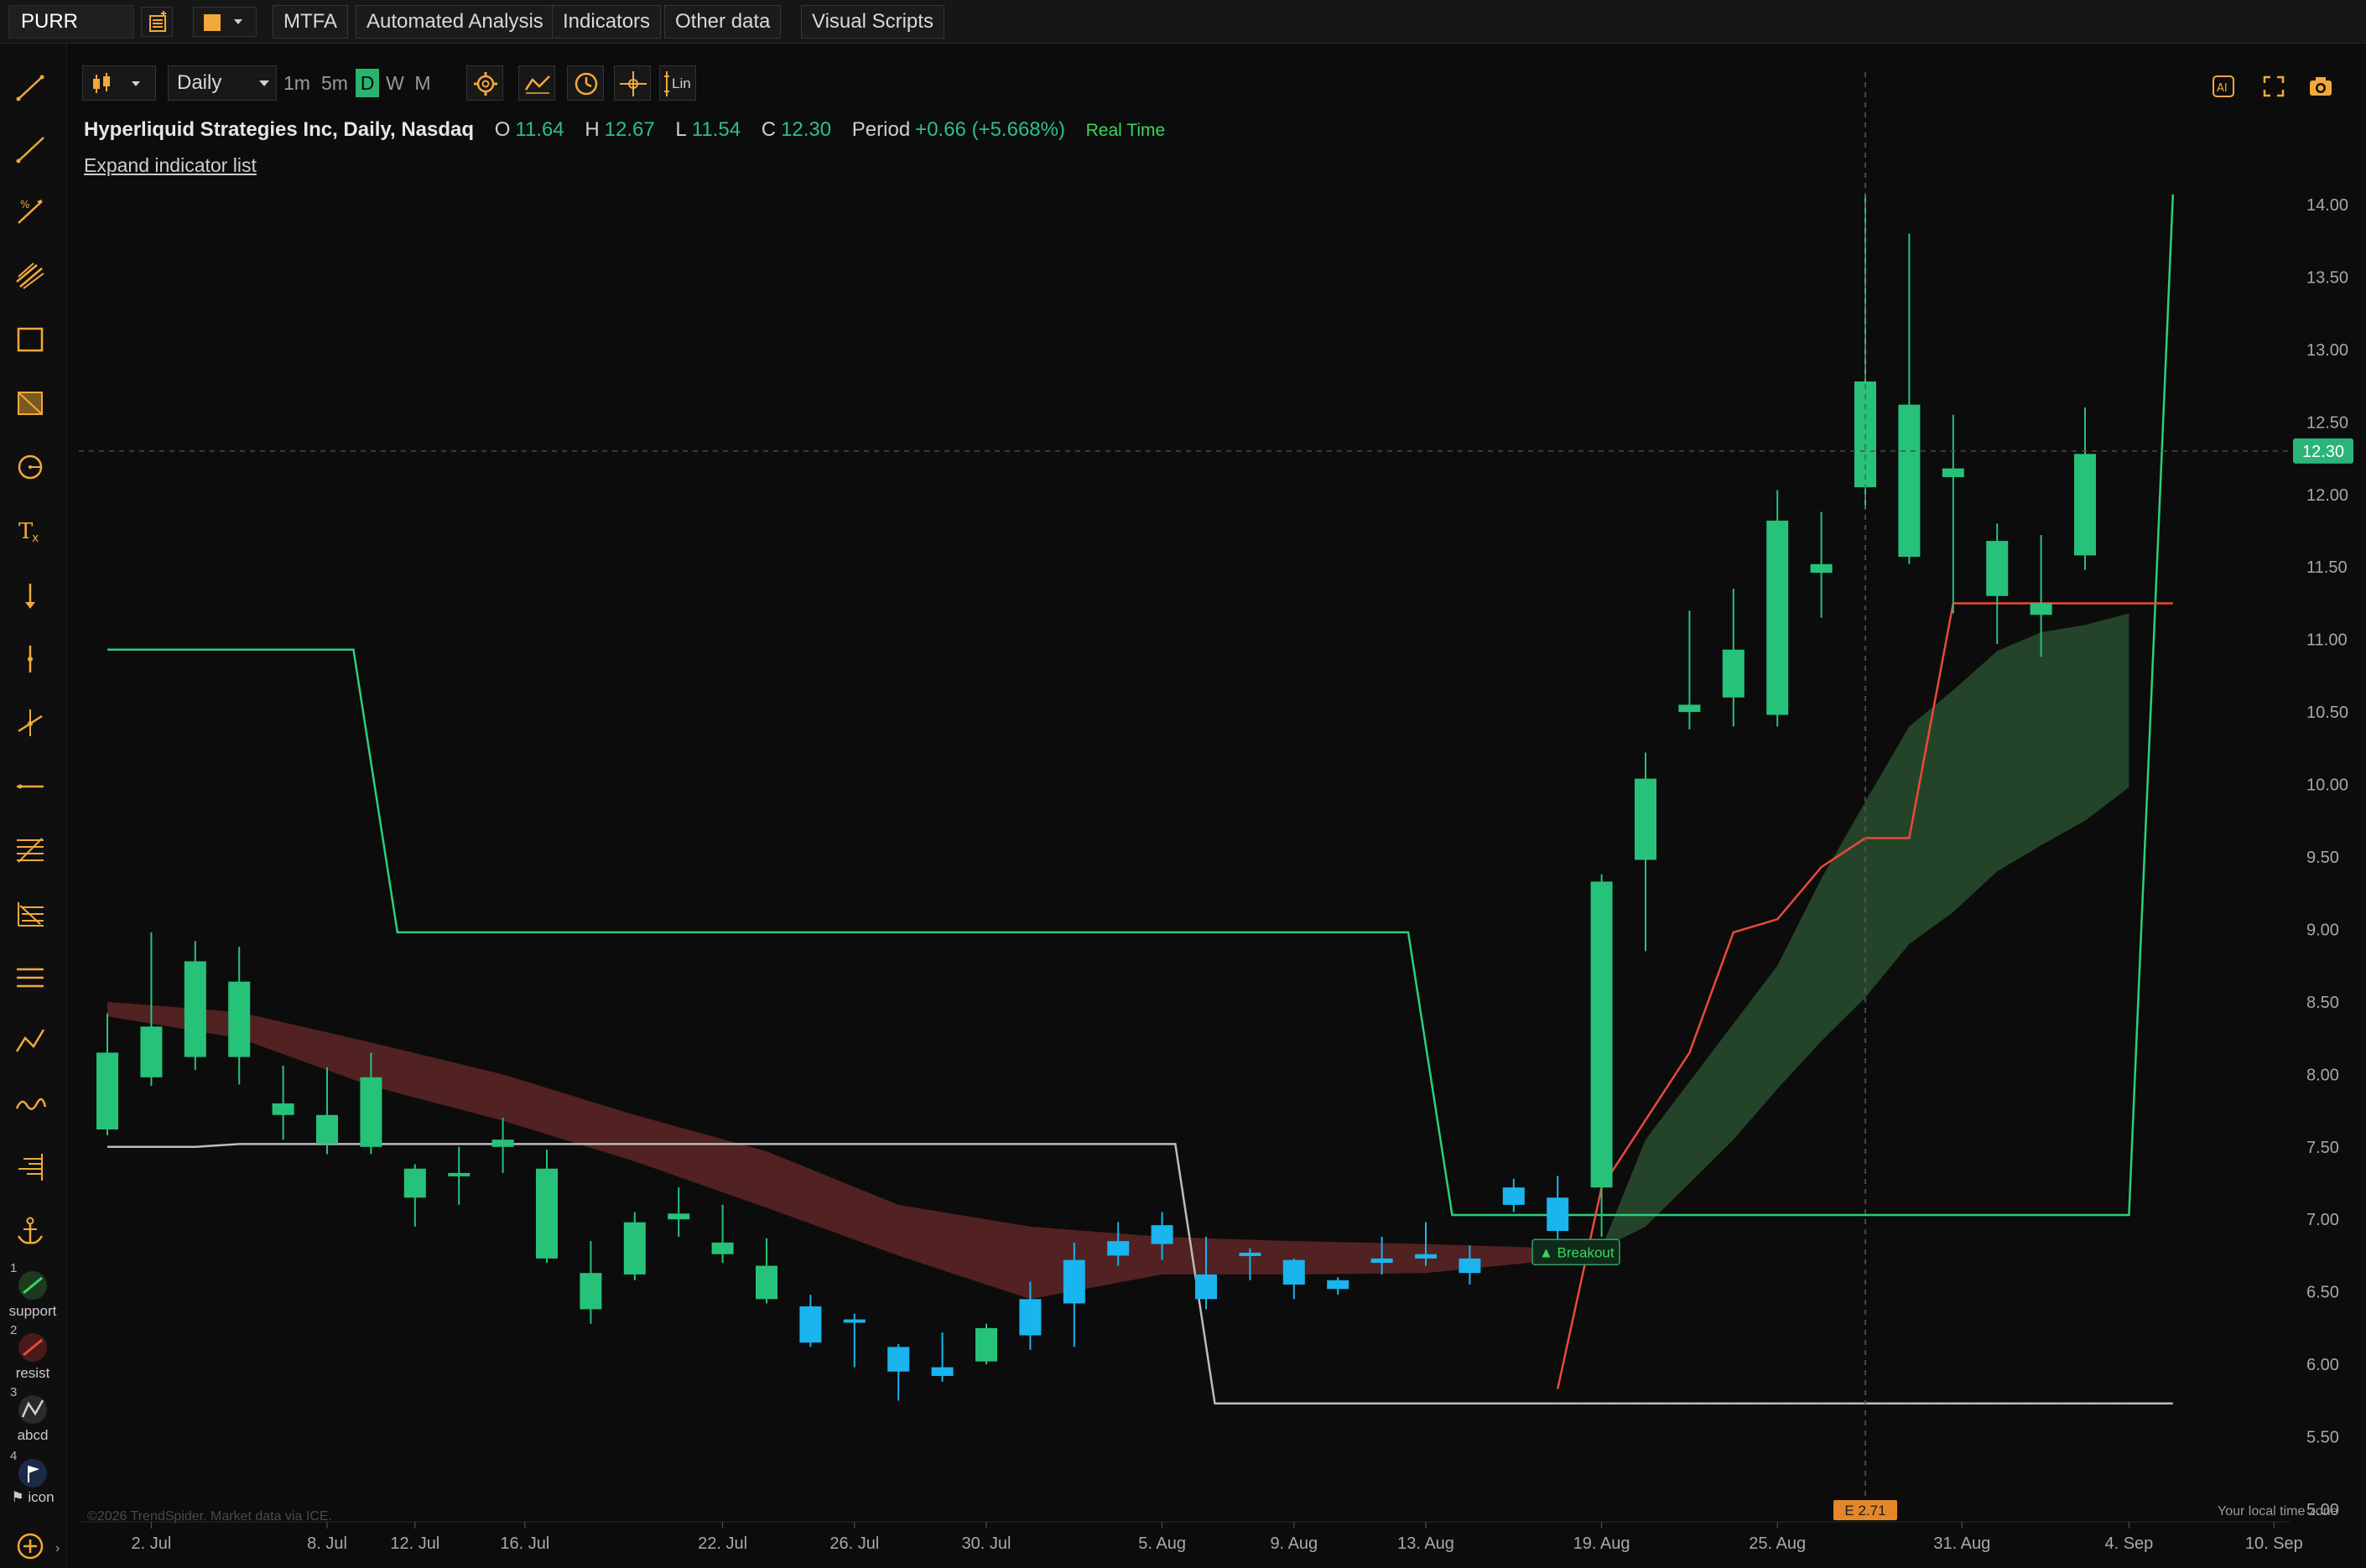  Describe the element at coordinates (32, 1415) in the screenshot. I see `favorite-abcd: 3 abcd` at that location.